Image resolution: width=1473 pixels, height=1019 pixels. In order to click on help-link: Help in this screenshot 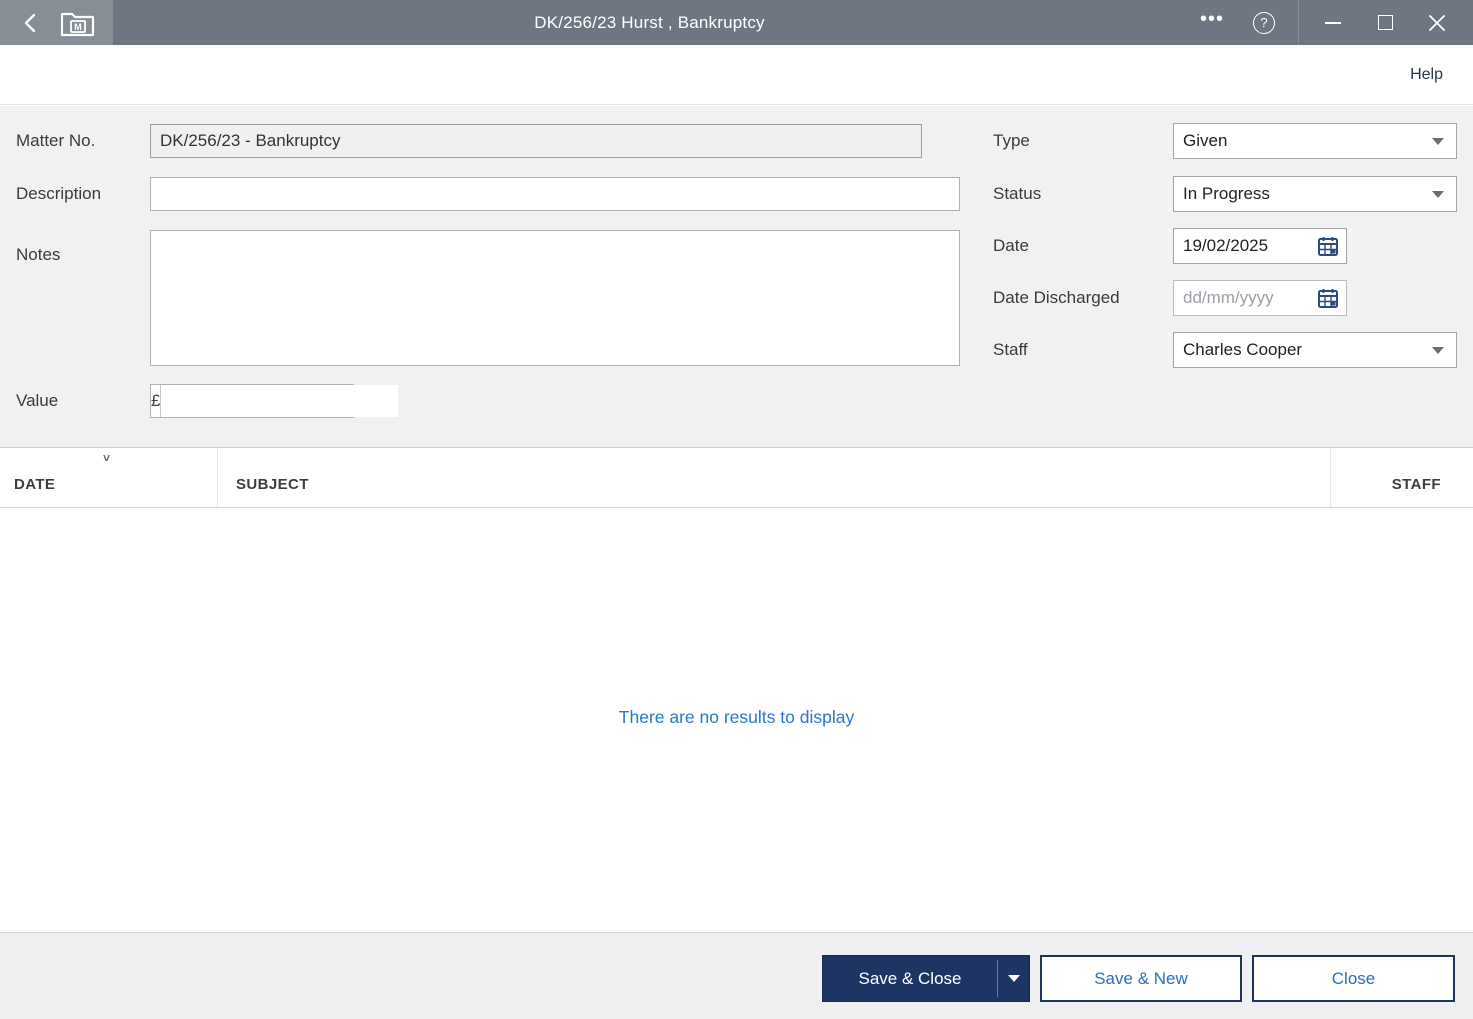, I will do `click(1426, 75)`.